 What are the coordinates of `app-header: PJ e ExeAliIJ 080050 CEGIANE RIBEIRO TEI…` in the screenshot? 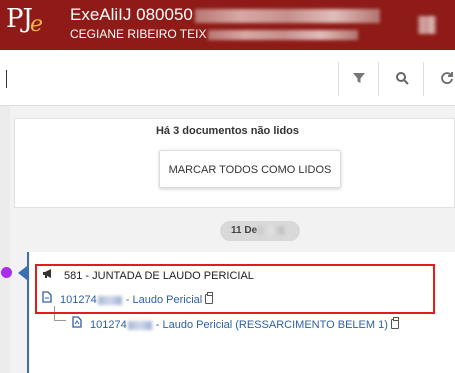 It's located at (227, 25).